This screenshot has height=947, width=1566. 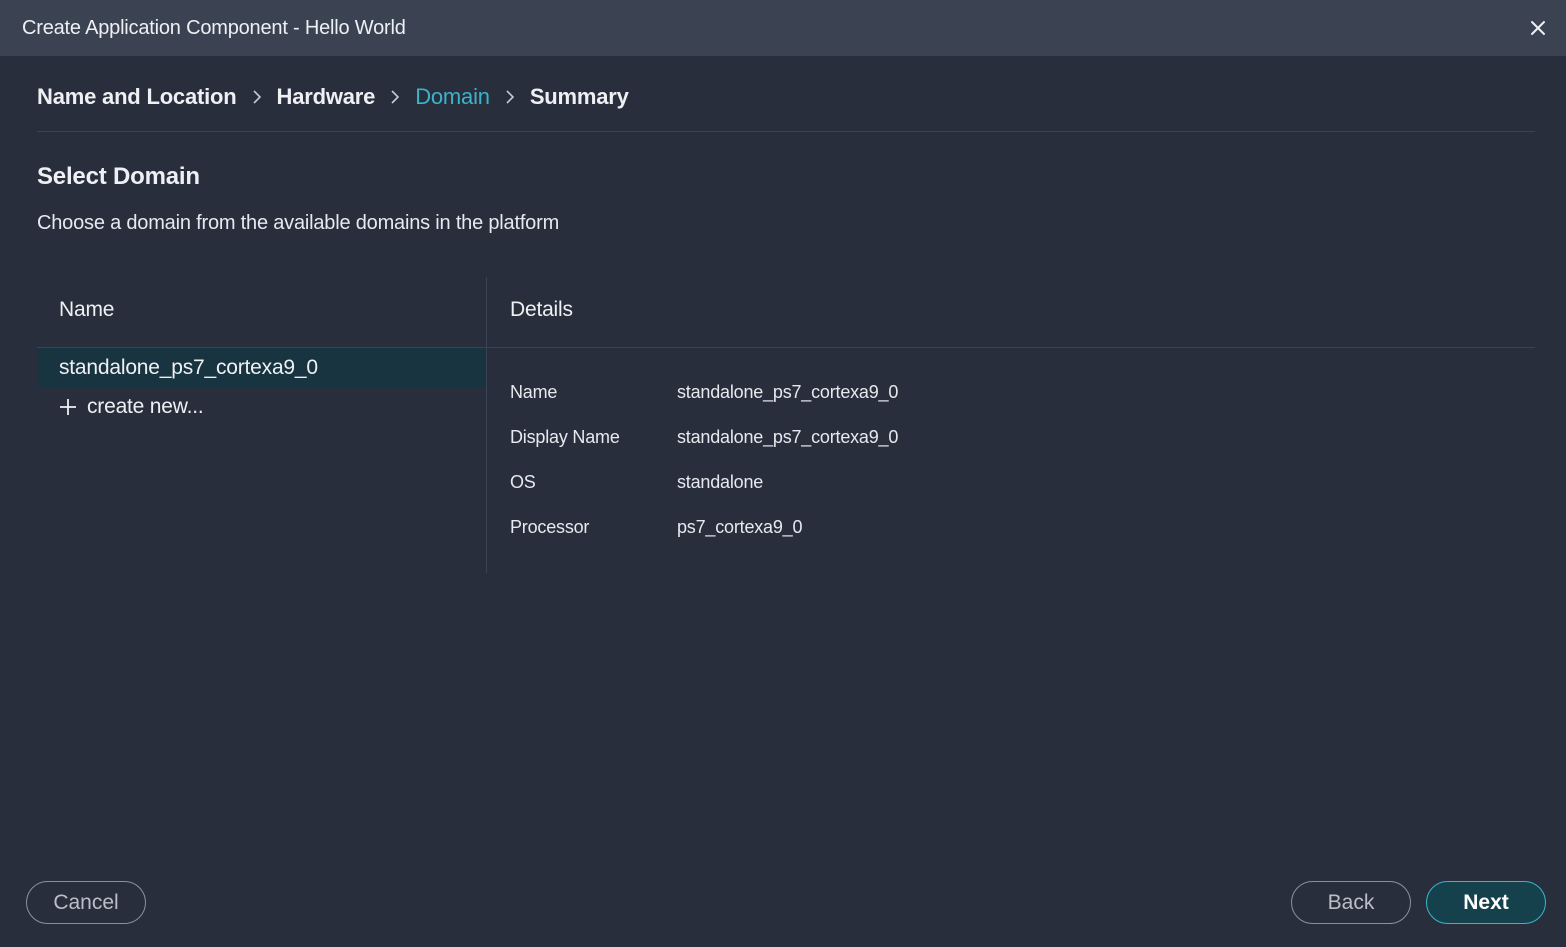 I want to click on details-column-header: Details, so click(x=541, y=309).